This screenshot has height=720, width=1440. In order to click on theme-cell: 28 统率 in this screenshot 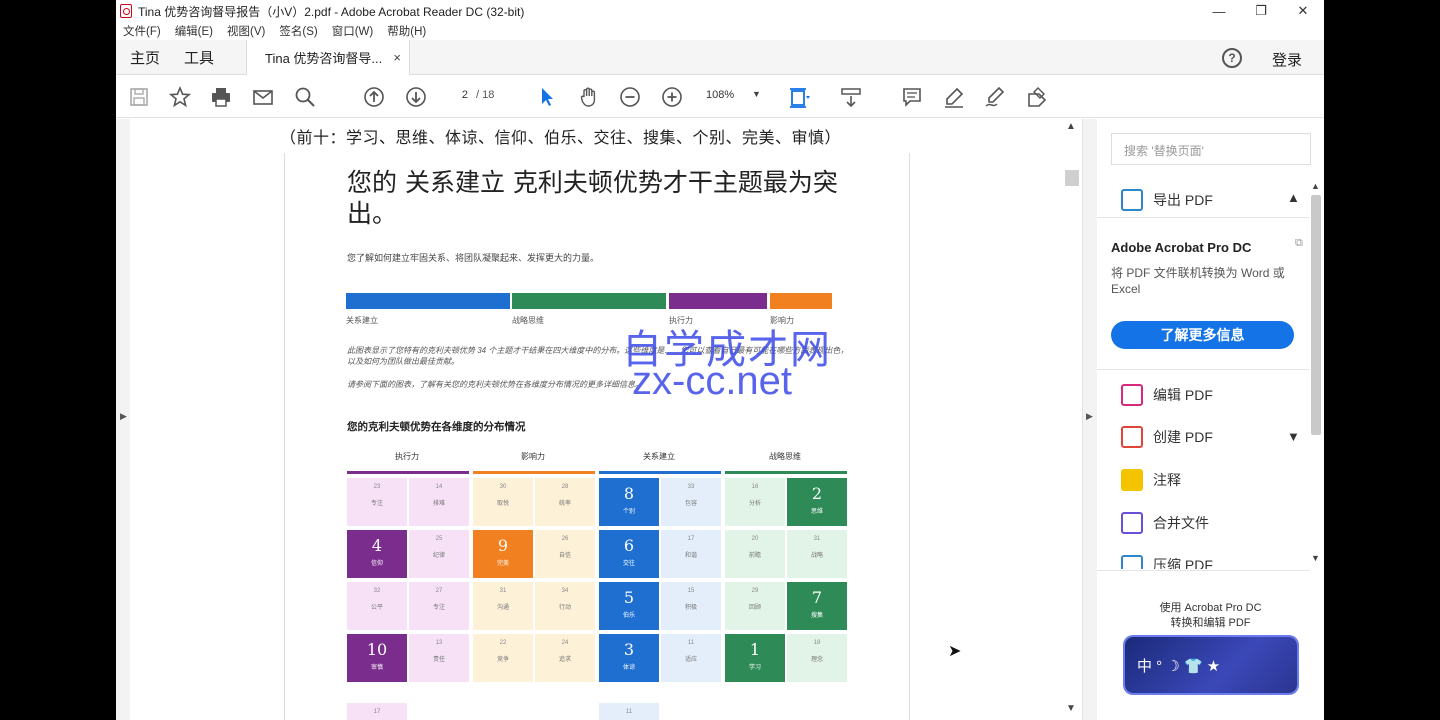, I will do `click(565, 502)`.